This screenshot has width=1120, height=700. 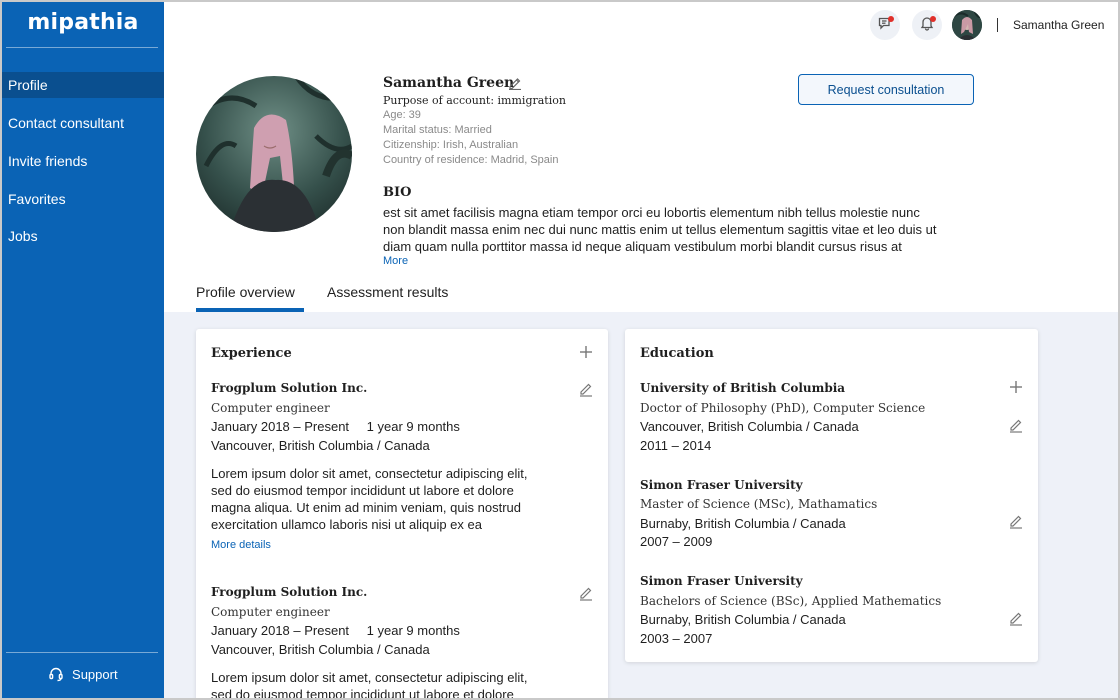 I want to click on bio-title: BIO, so click(x=397, y=192).